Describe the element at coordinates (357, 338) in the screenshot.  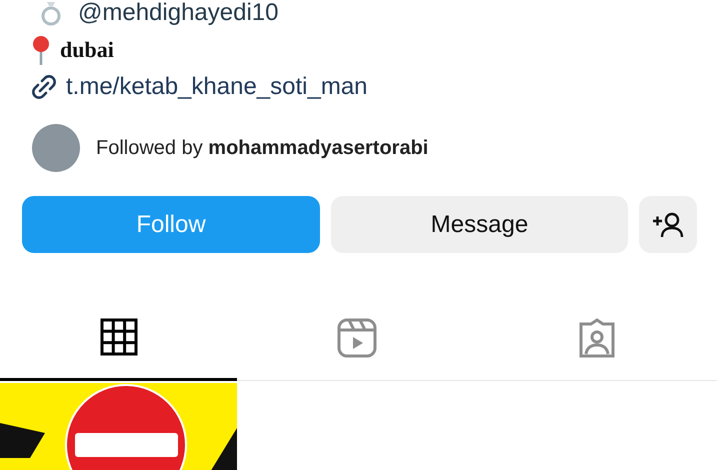
I see `reels-icon` at that location.